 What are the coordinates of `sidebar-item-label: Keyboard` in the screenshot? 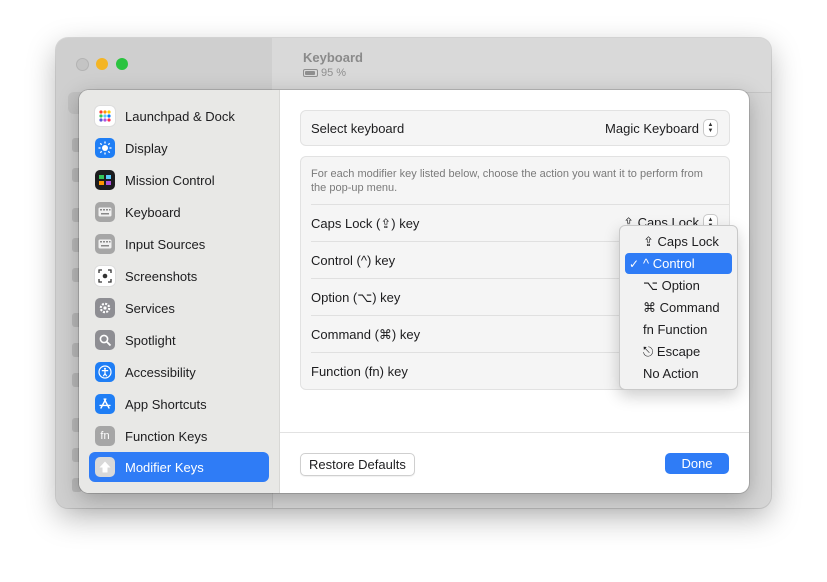 It's located at (153, 212).